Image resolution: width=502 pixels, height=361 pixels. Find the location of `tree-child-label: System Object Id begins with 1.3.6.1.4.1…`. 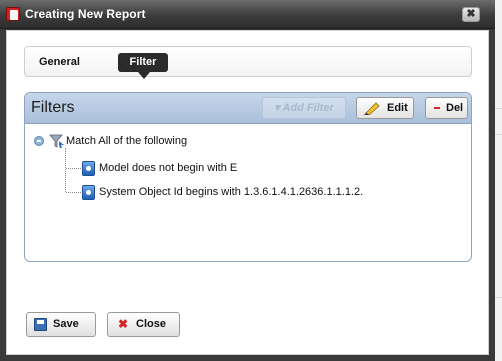

tree-child-label: System Object Id begins with 1.3.6.1.4.1… is located at coordinates (231, 192).